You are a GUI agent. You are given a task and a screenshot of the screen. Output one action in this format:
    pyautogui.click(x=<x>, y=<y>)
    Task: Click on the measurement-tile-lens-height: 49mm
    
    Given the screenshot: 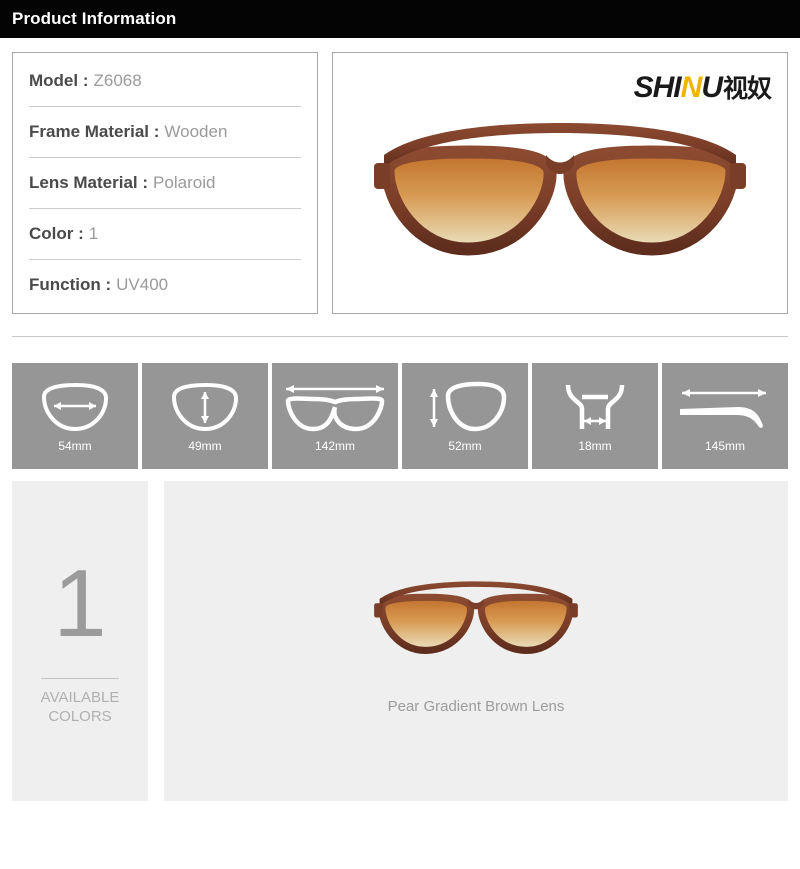 What is the action you would take?
    pyautogui.click(x=205, y=416)
    